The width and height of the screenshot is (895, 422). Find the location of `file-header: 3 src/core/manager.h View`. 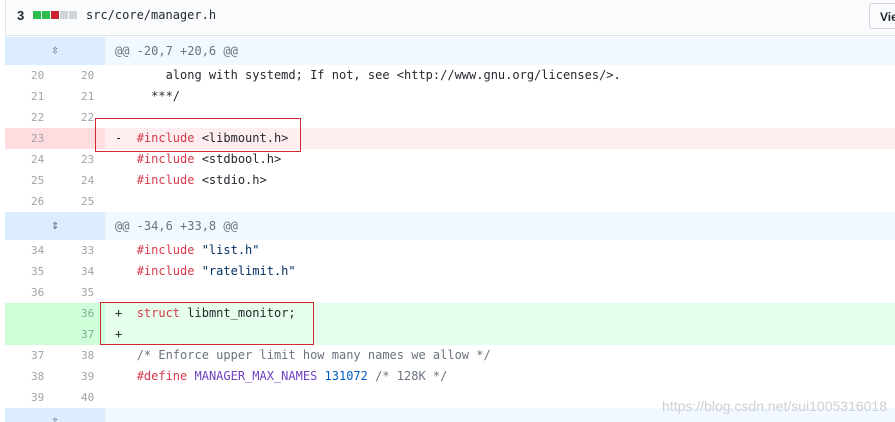

file-header: 3 src/core/manager.h View is located at coordinates (450, 18).